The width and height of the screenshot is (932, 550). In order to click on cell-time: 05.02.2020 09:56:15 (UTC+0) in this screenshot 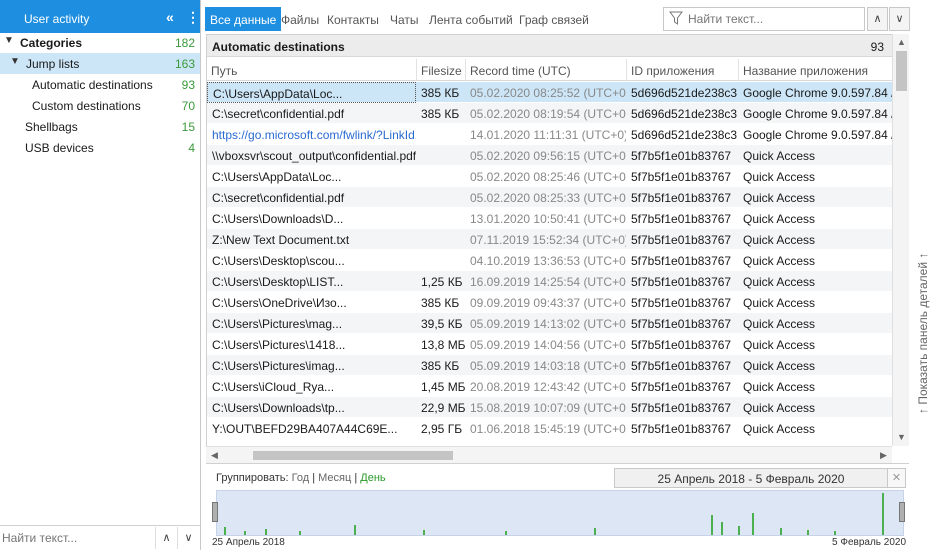, I will do `click(548, 156)`.